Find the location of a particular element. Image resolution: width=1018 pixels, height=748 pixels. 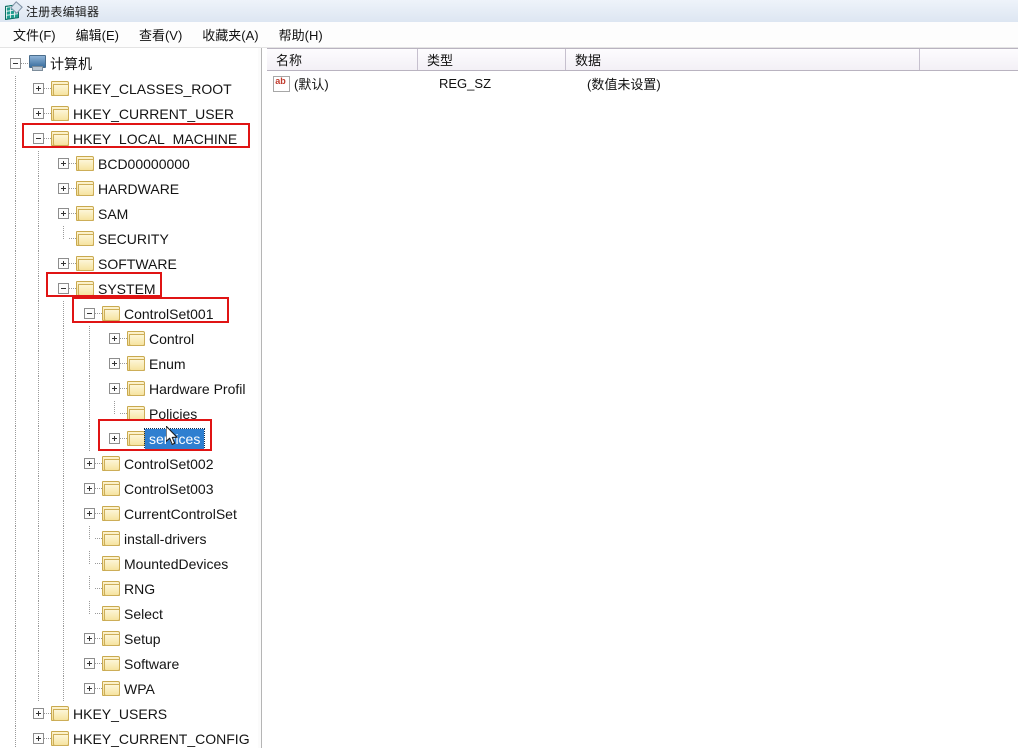

menu-file: 文件(F) is located at coordinates (34, 34).